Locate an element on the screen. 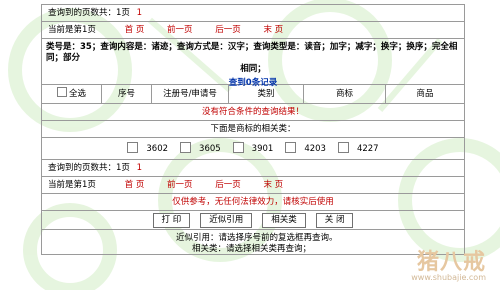  print-button: 打 印 is located at coordinates (171, 220).